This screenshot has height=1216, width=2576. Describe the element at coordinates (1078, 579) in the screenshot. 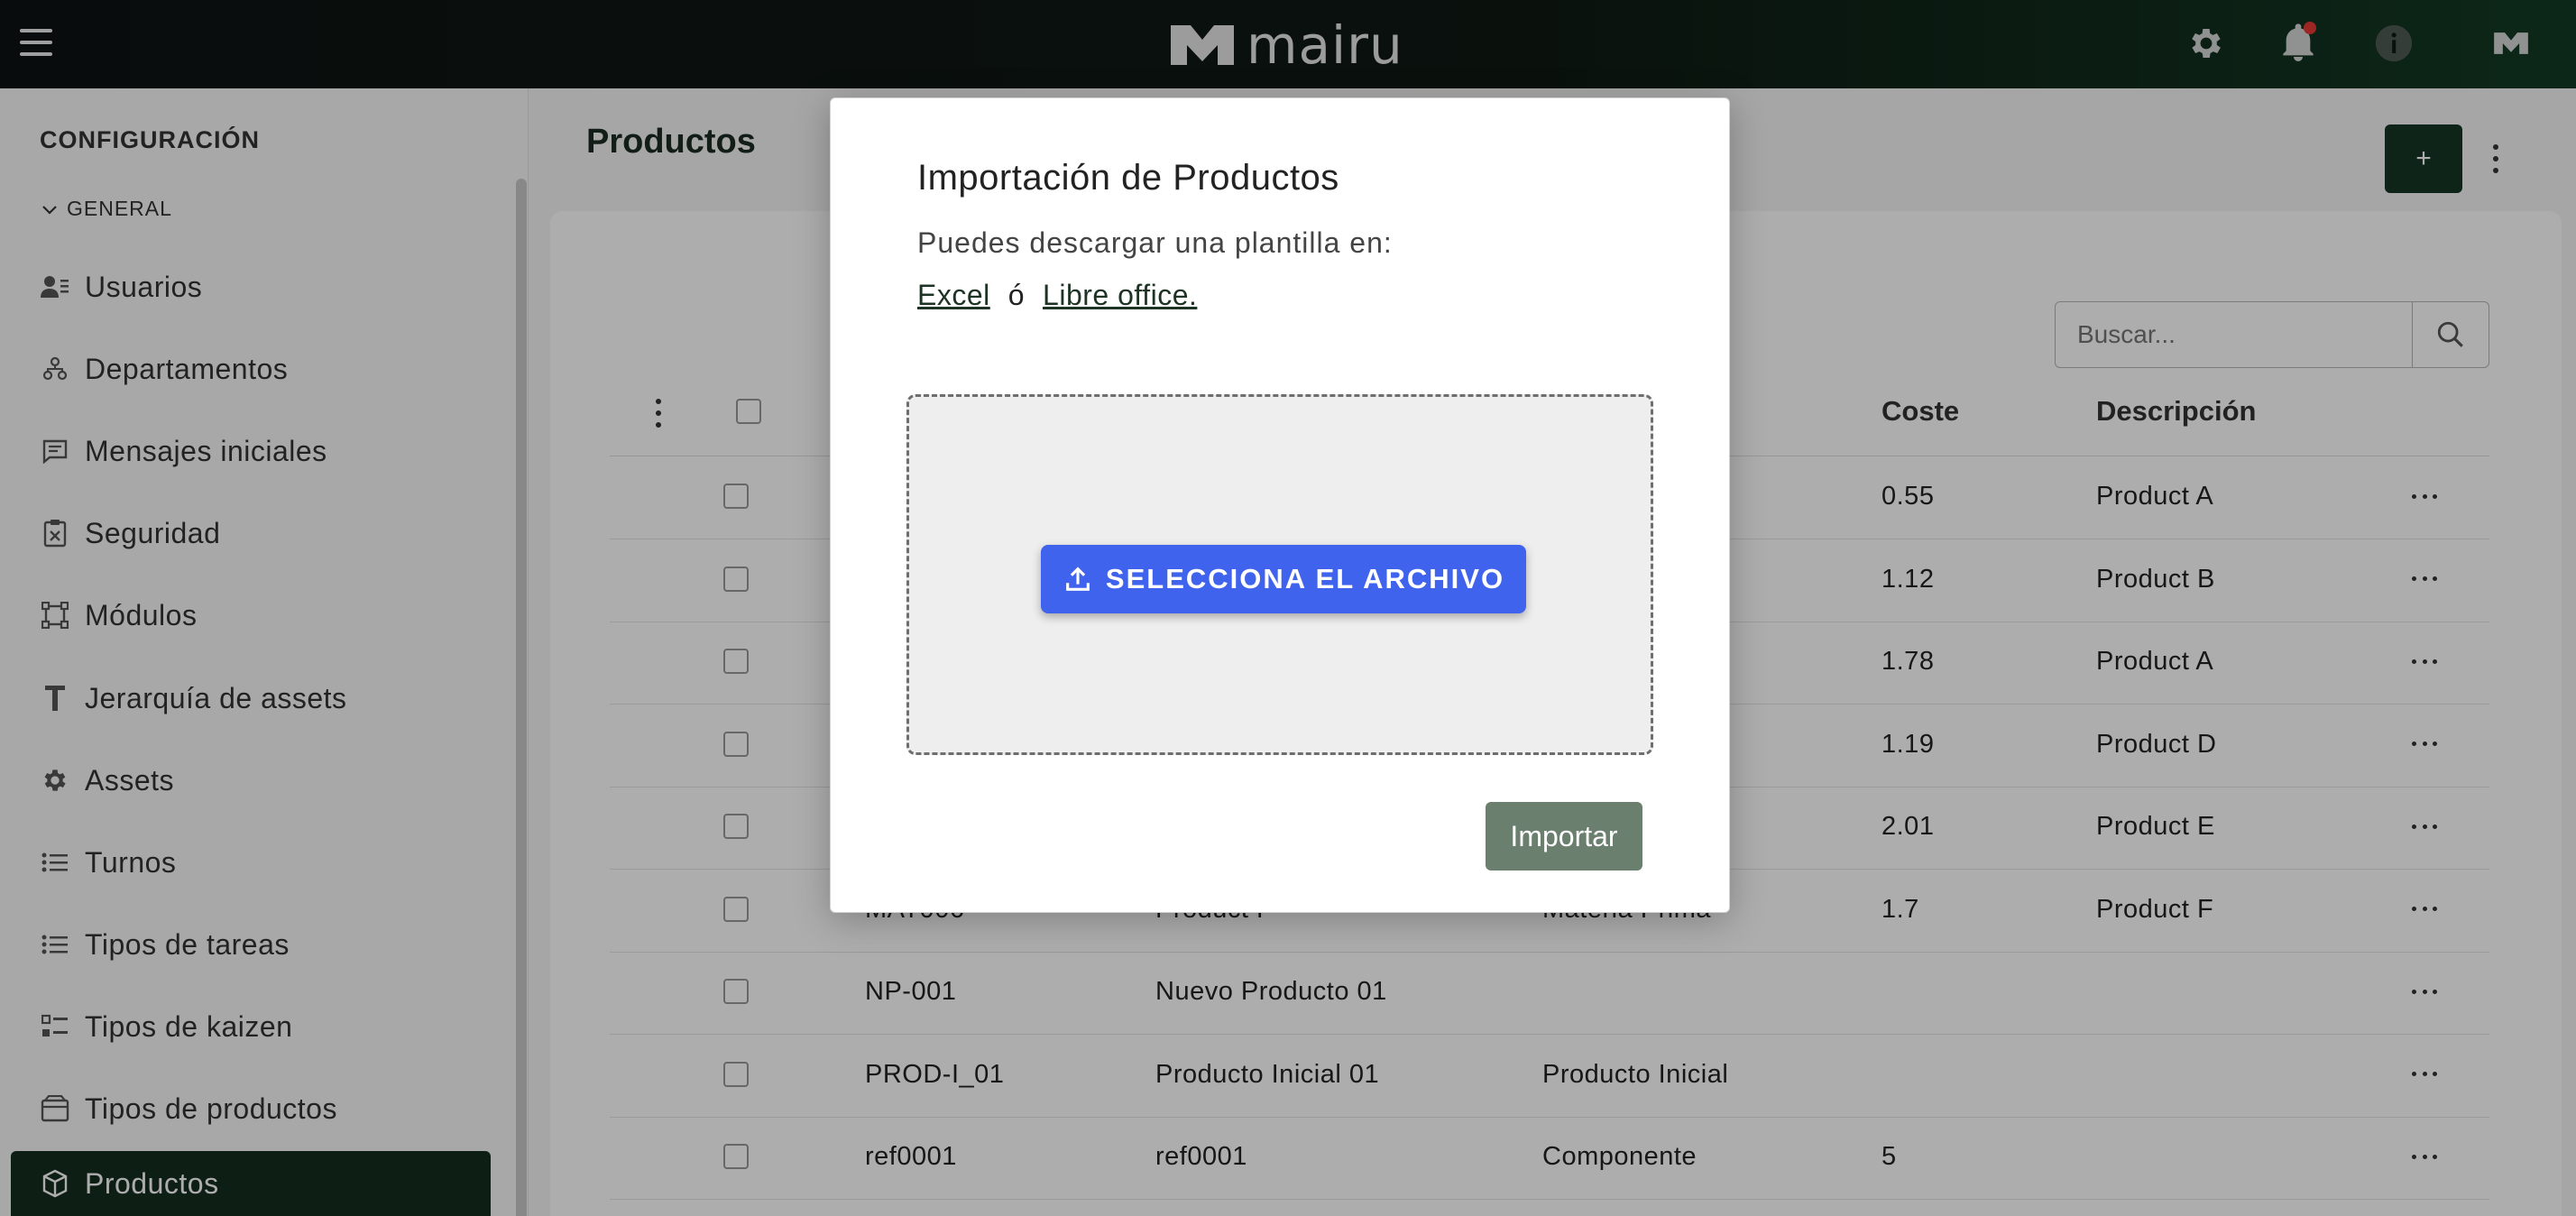

I see `upload-icon` at that location.